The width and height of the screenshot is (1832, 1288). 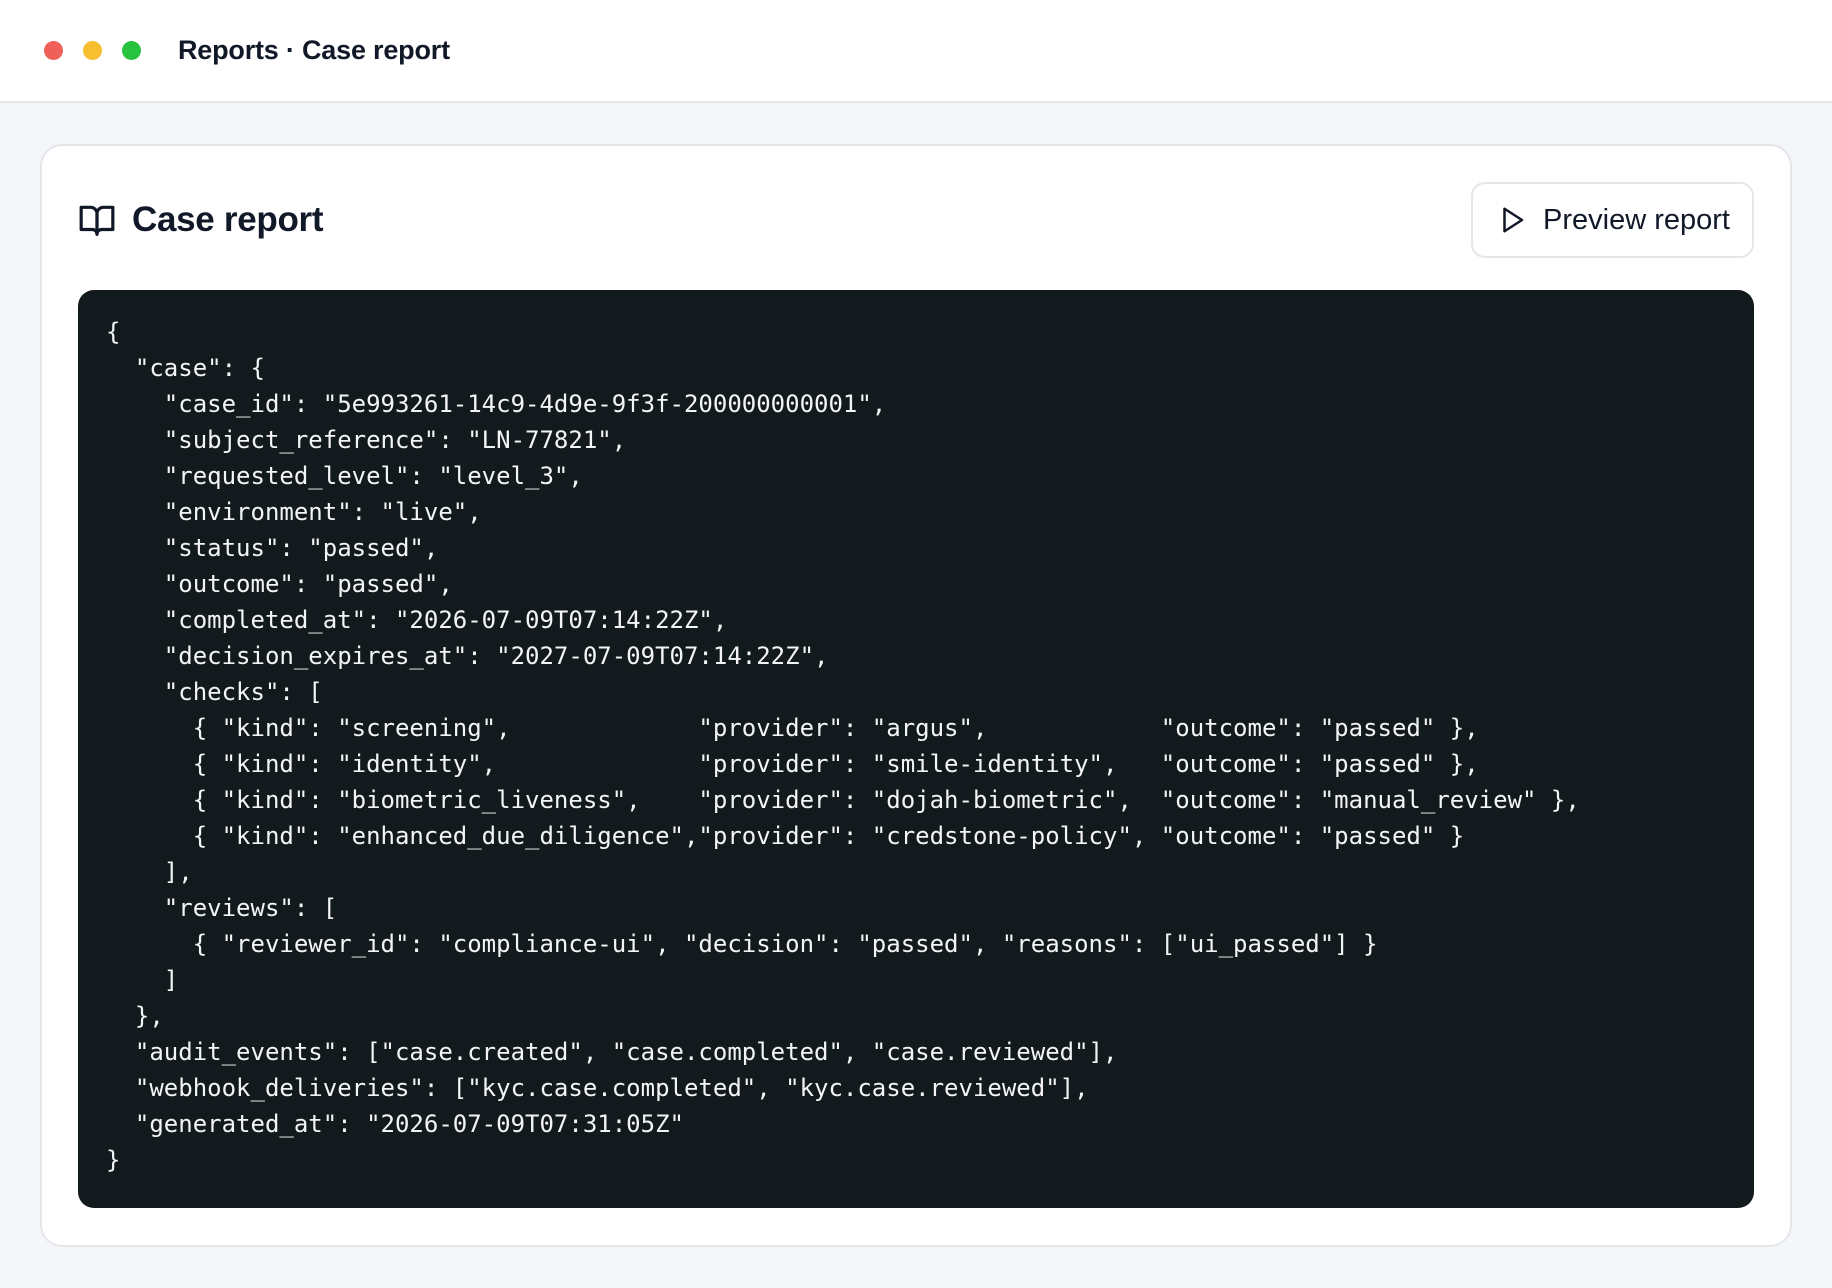 I want to click on minimize-window-button, so click(x=92, y=50).